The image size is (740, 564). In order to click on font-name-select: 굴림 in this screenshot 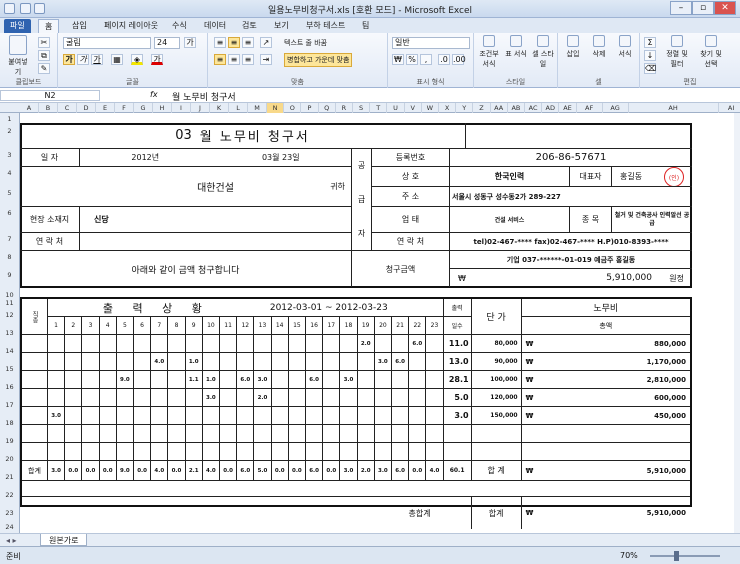, I will do `click(107, 43)`.